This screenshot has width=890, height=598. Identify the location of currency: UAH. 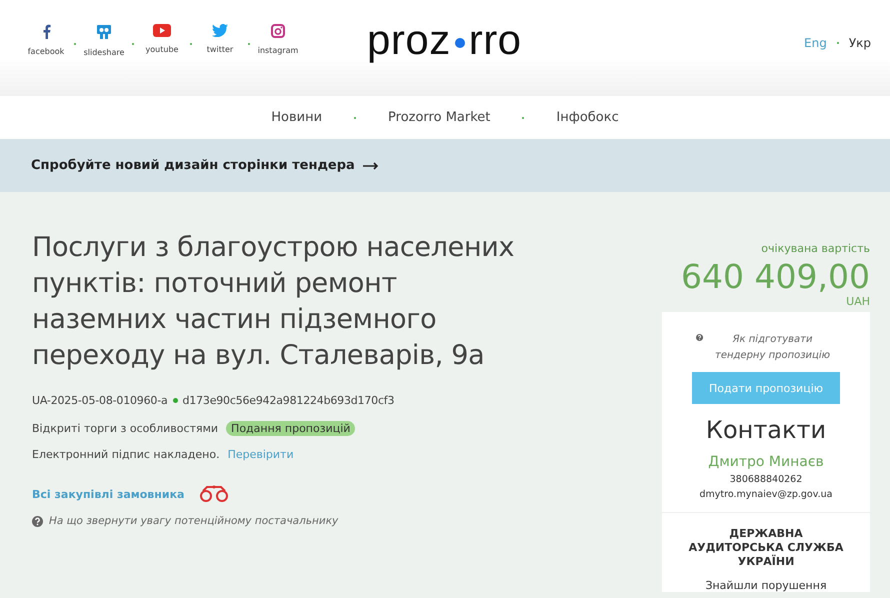
(858, 301).